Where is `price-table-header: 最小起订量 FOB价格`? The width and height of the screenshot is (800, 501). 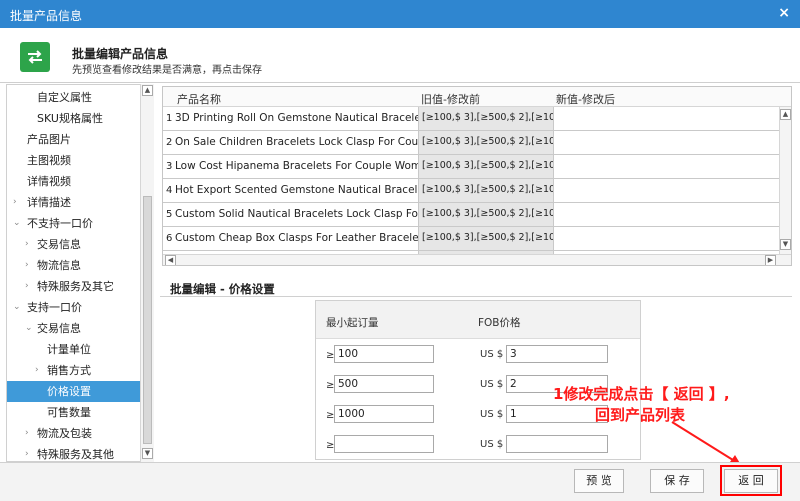 price-table-header: 最小起订量 FOB价格 is located at coordinates (478, 320).